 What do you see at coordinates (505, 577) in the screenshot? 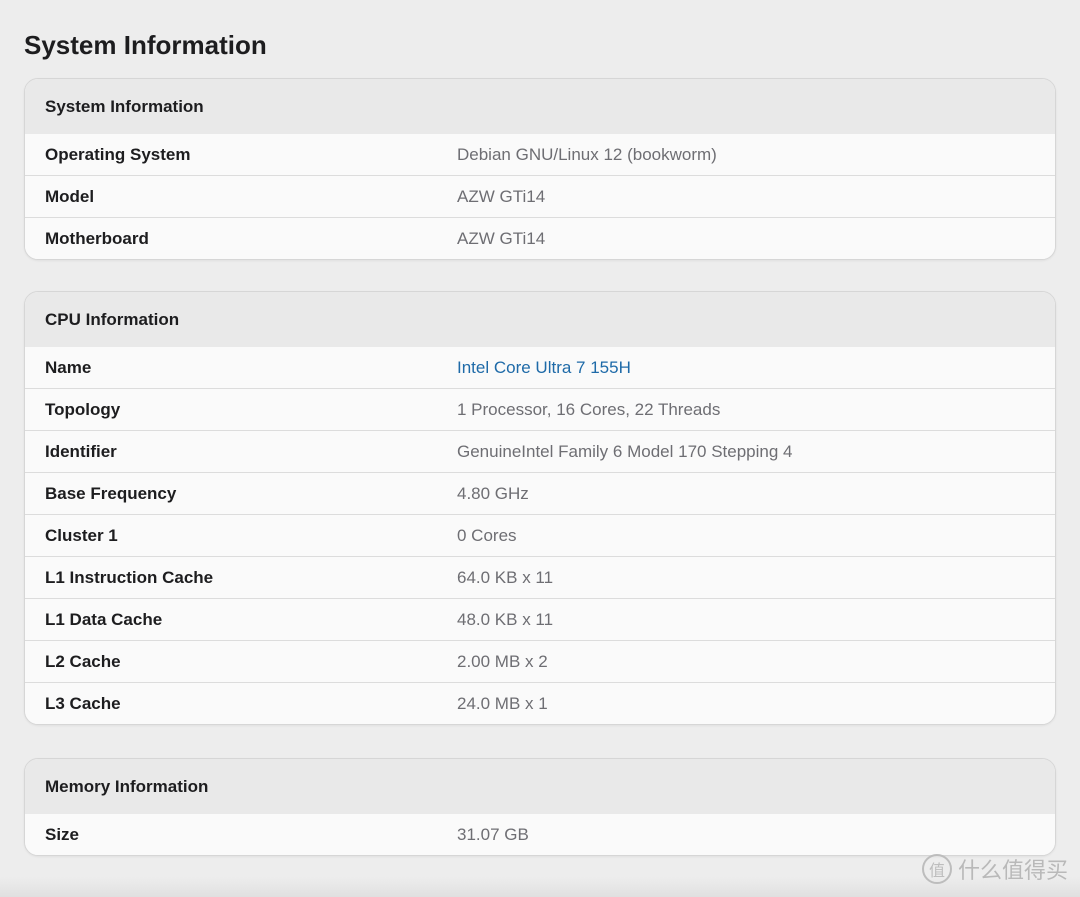
I see `row-value: 64.0 KB x 11` at bounding box center [505, 577].